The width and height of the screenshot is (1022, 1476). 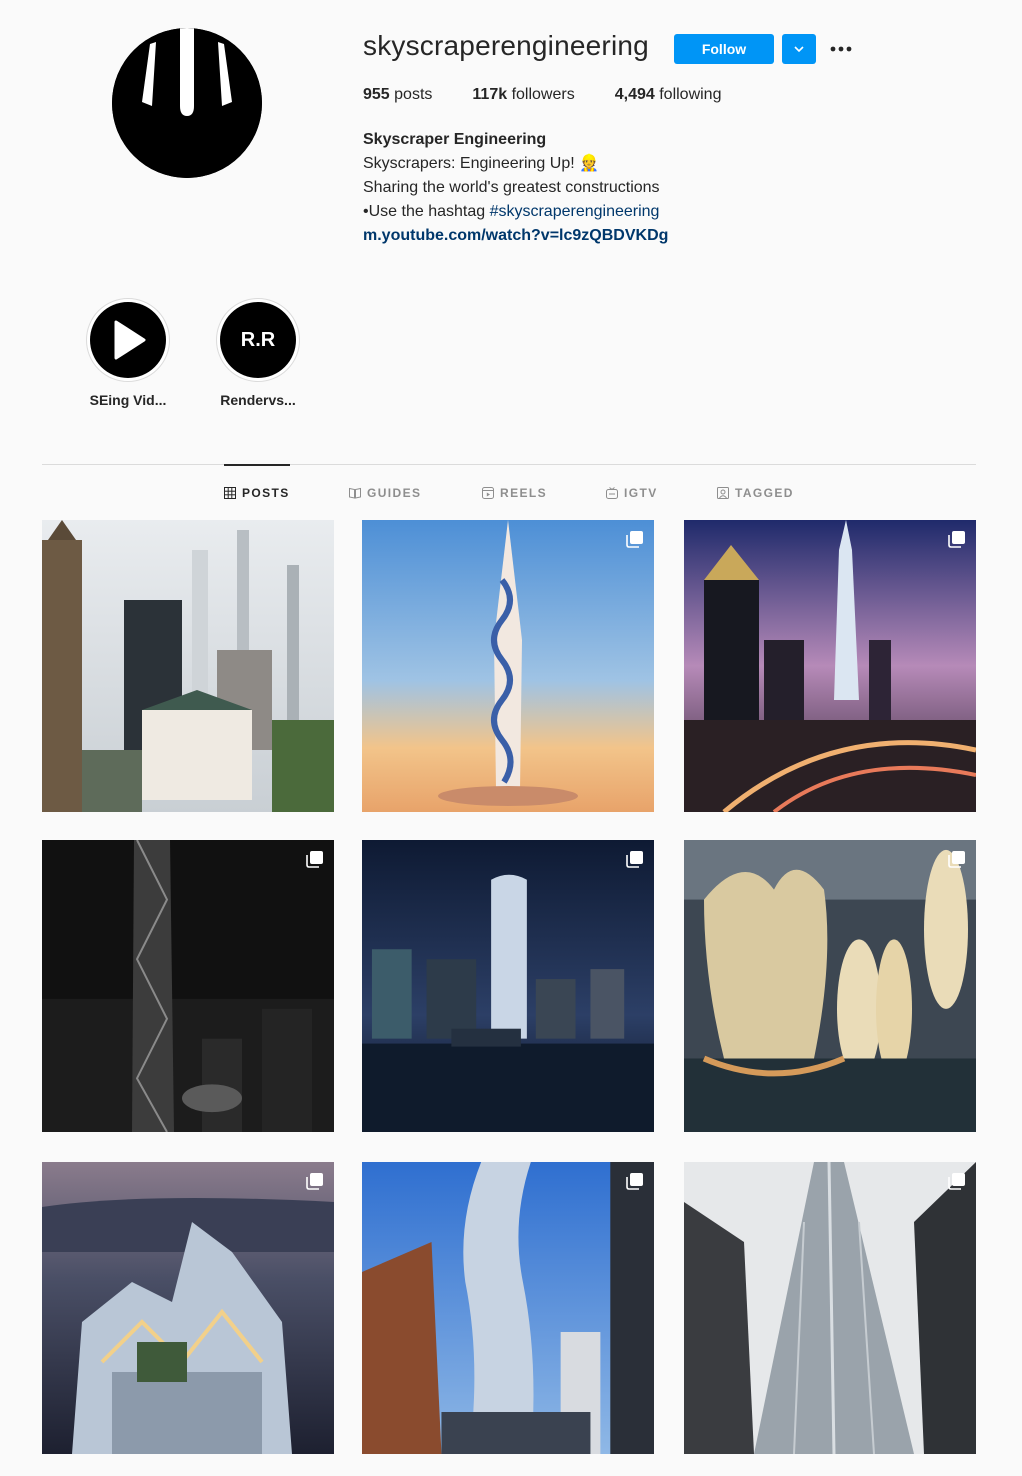 I want to click on tab-guides: GUIDES, so click(x=385, y=493).